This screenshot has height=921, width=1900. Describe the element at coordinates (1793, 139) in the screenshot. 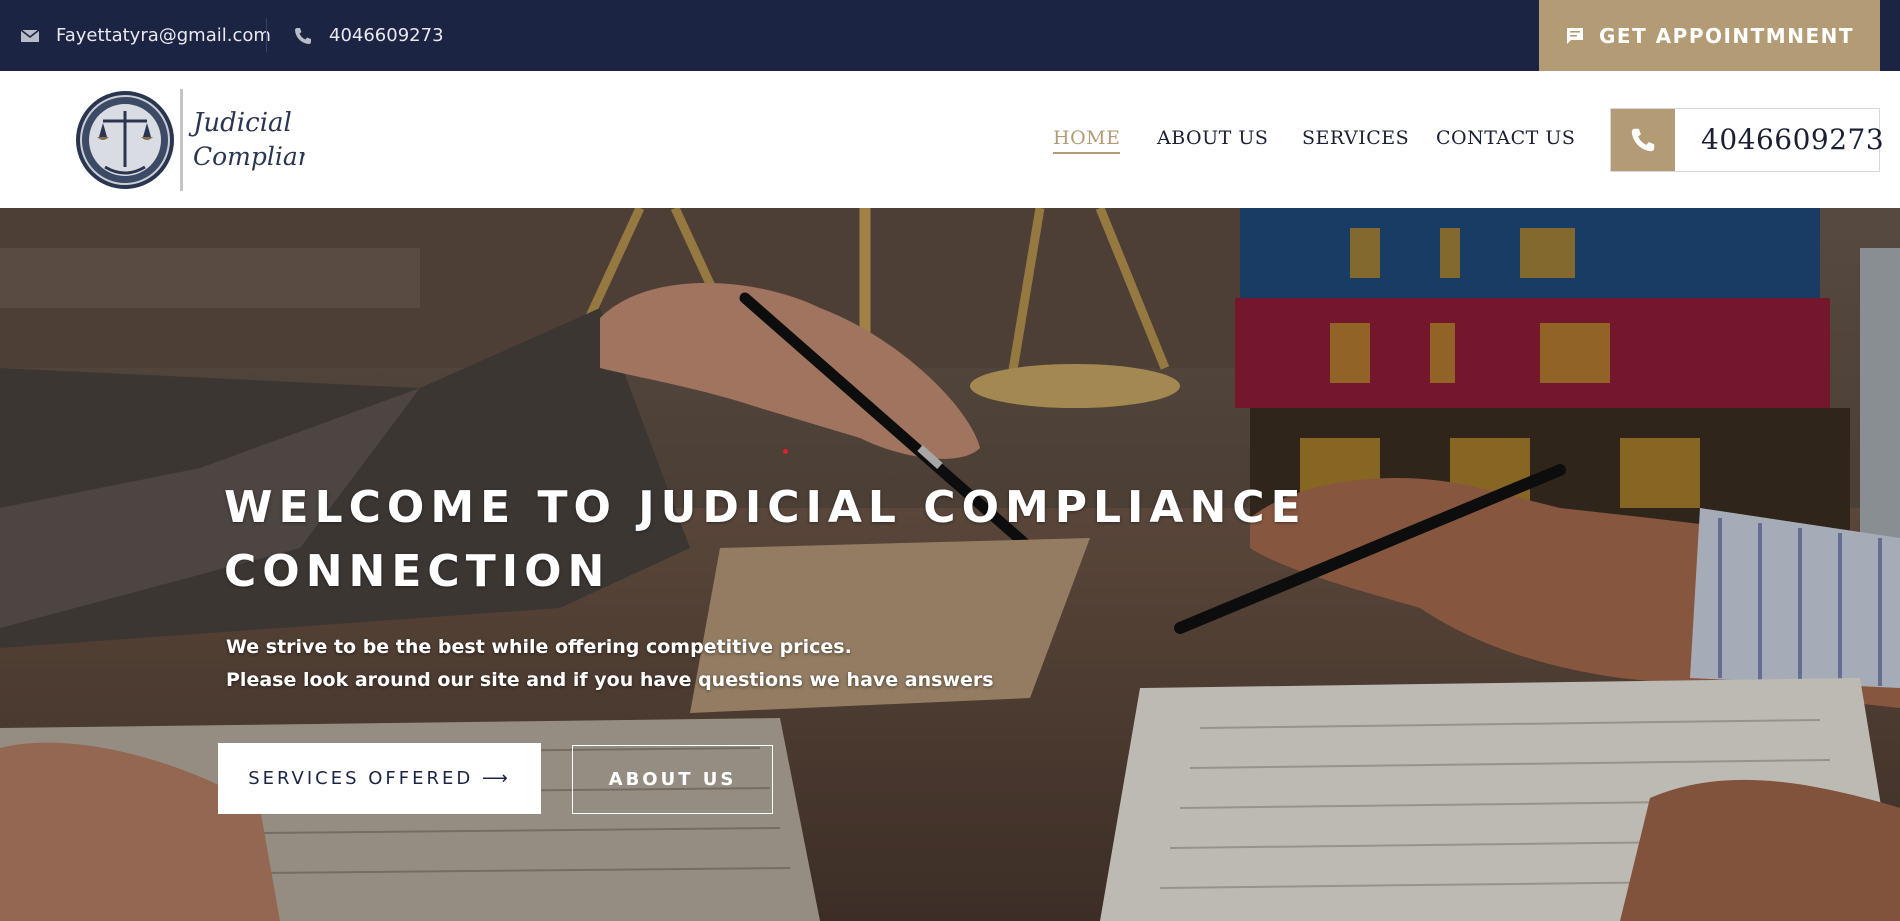

I see `header-phone-number: 4046609273` at that location.